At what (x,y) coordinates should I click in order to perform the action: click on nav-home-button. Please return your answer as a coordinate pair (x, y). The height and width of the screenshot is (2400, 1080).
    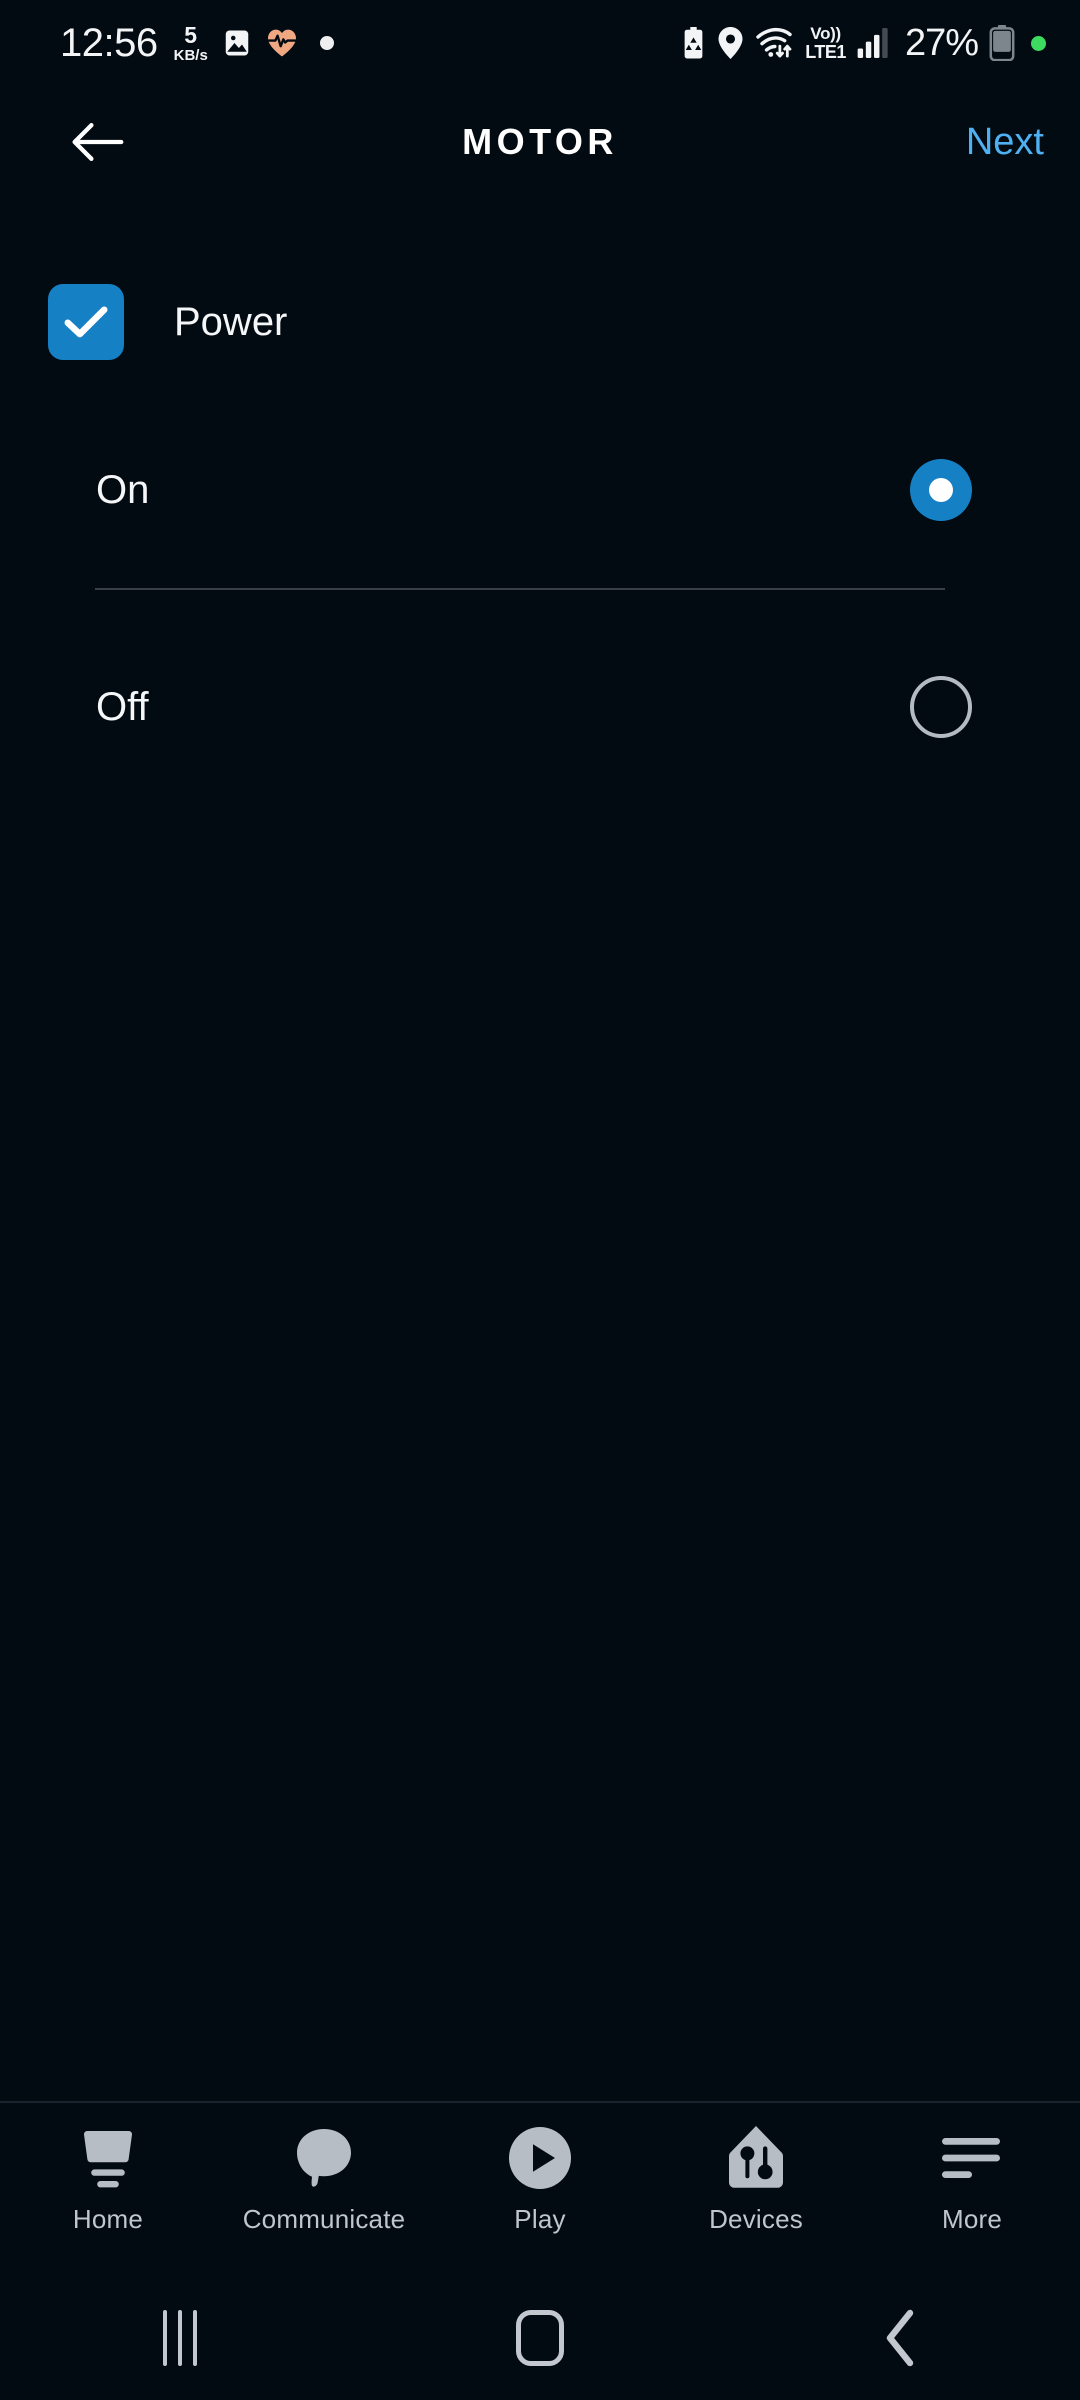
    Looking at the image, I should click on (540, 2337).